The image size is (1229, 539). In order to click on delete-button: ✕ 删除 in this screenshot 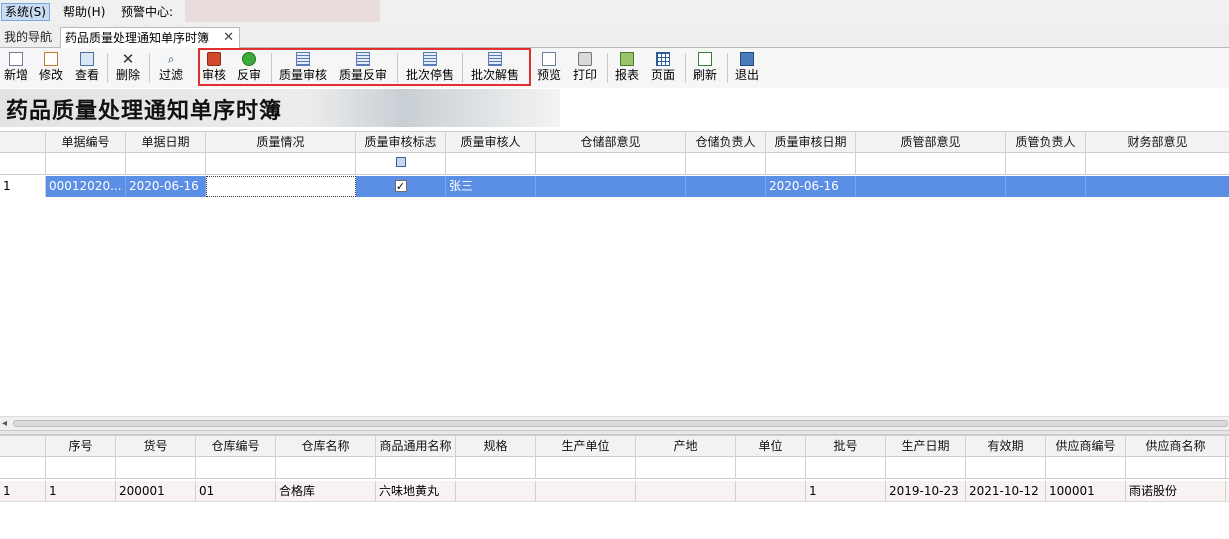, I will do `click(128, 68)`.